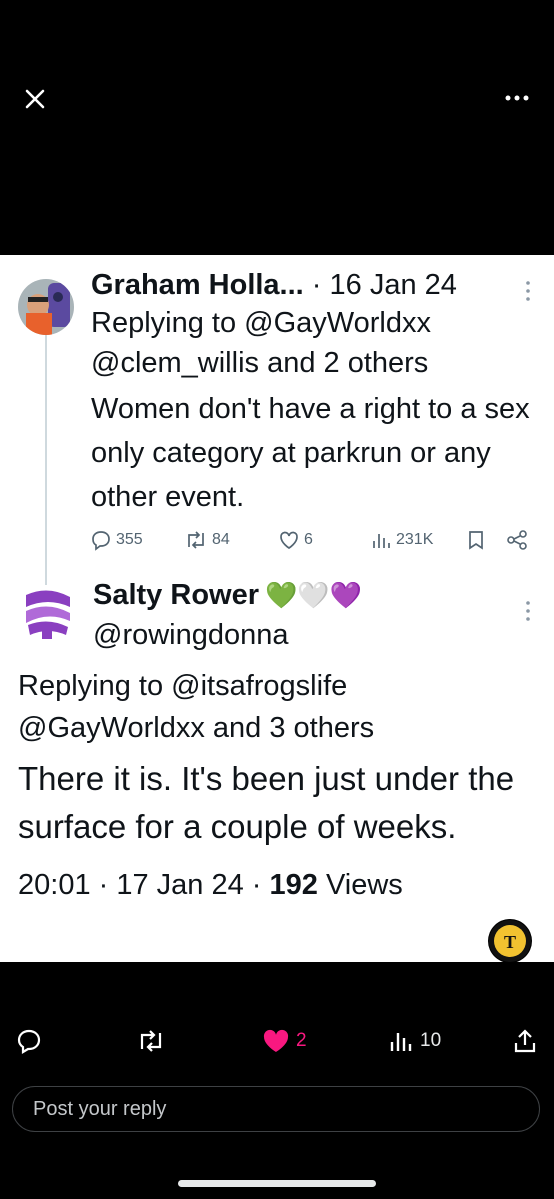 This screenshot has width=554, height=1199. I want to click on reply-count: 355, so click(129, 539).